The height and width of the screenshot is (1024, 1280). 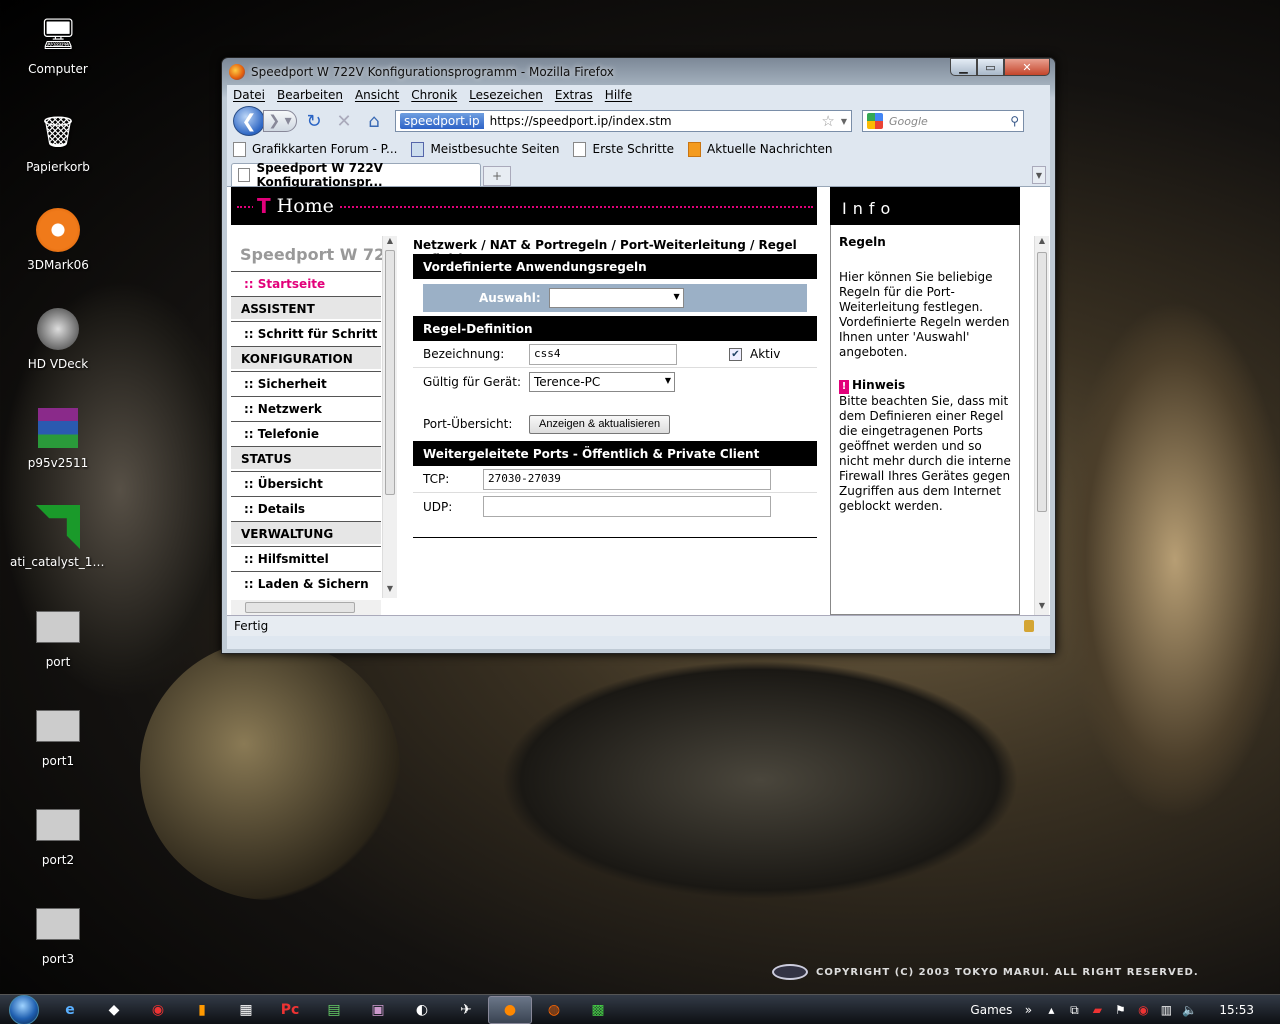 I want to click on home-button: ⌂, so click(x=374, y=121).